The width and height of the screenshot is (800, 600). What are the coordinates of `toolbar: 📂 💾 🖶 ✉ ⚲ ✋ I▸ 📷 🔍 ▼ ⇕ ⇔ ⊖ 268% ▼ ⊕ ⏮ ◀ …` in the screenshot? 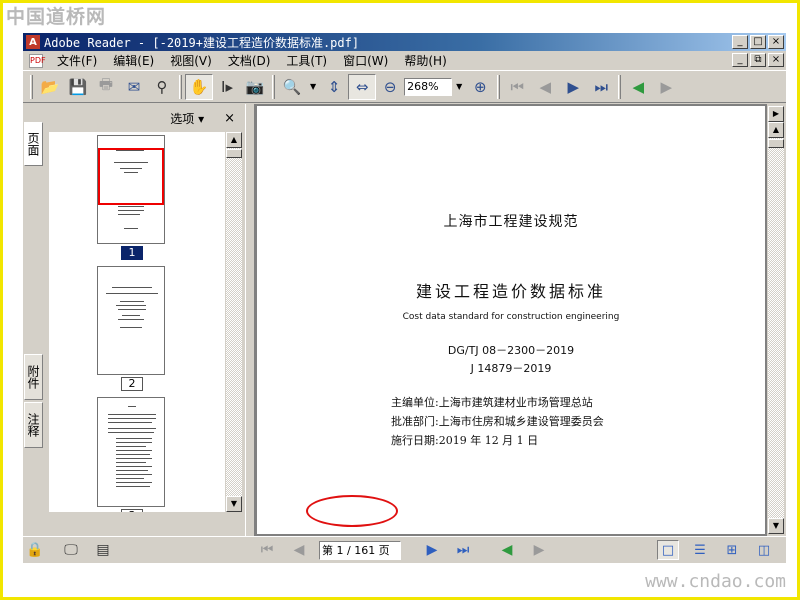 It's located at (404, 86).